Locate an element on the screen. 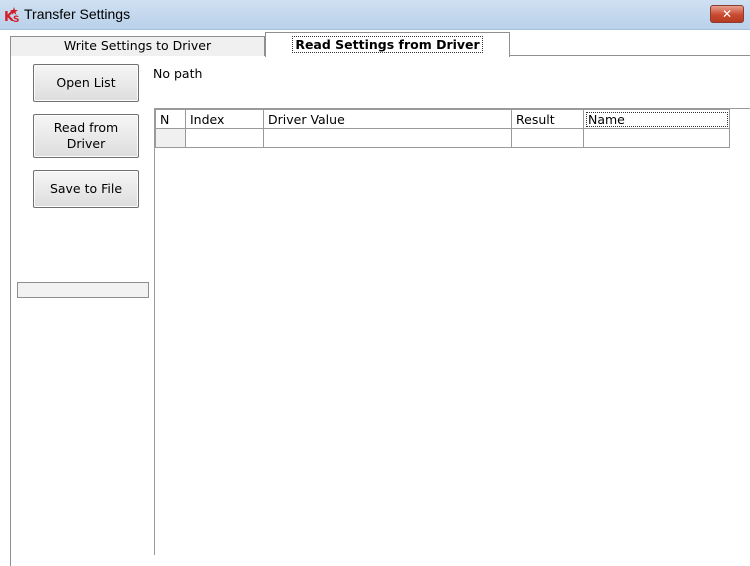 The image size is (750, 566). open-list-label: Open List is located at coordinates (86, 82).